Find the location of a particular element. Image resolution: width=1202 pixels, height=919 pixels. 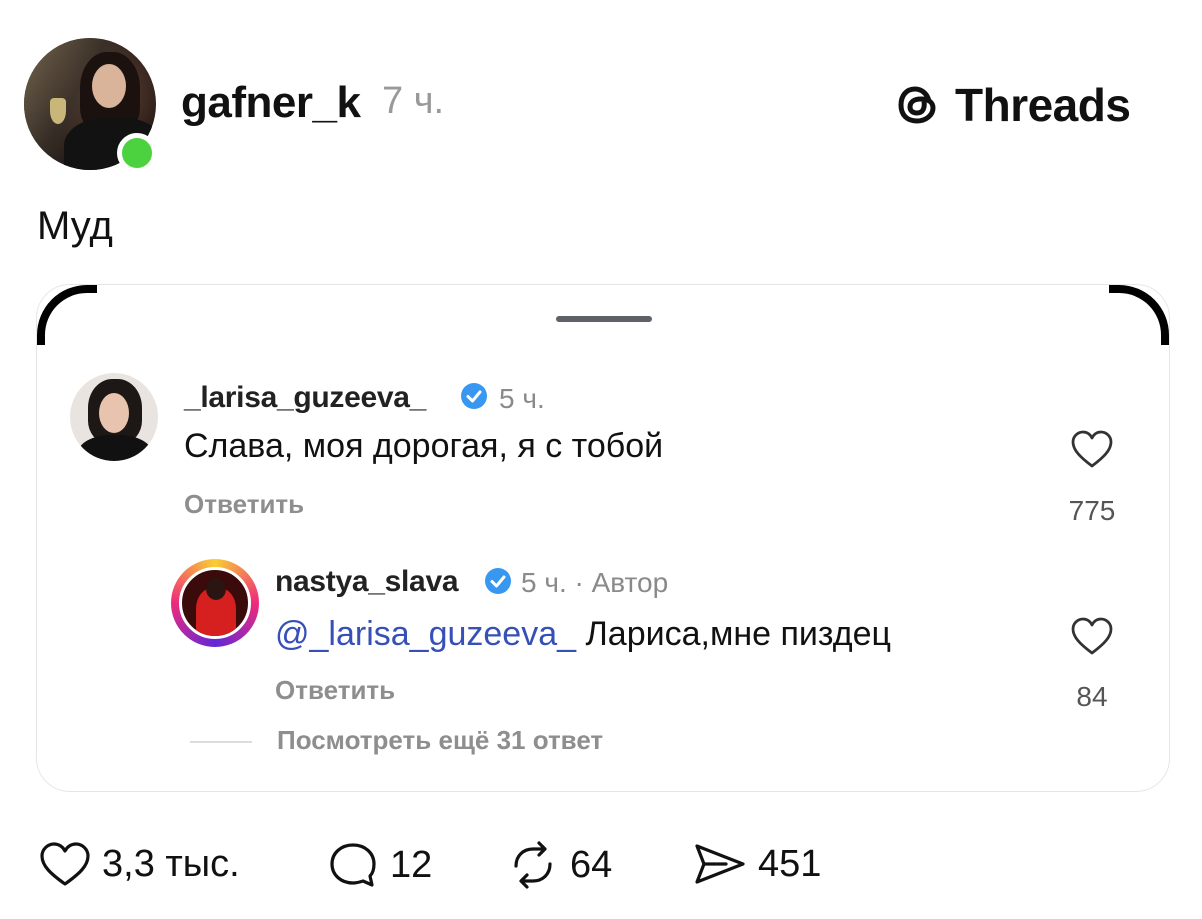

comment-avatar is located at coordinates (114, 417).